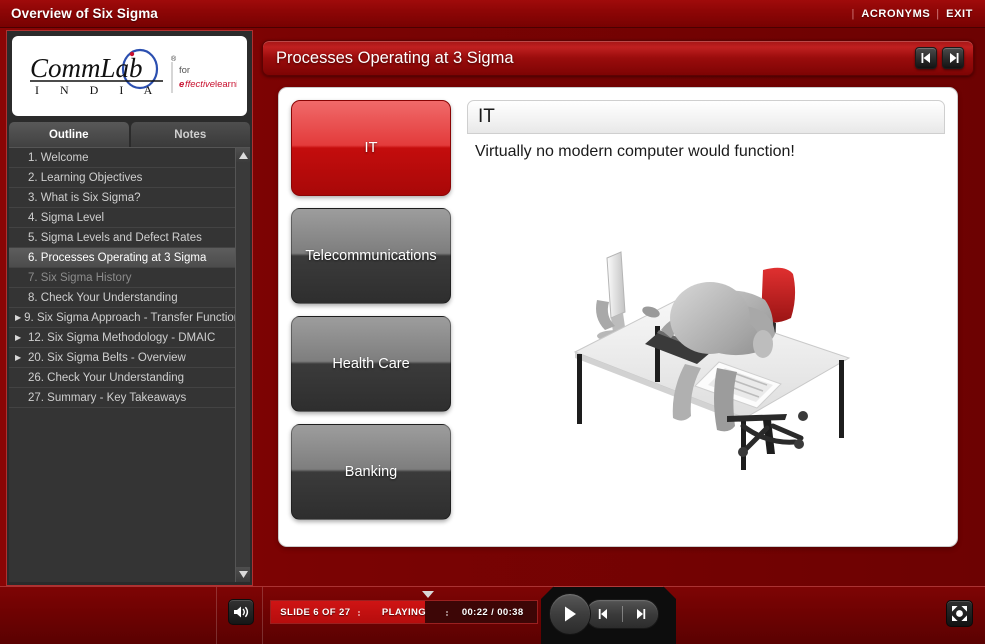  I want to click on time-display: 00:22 / 00:38, so click(492, 612).